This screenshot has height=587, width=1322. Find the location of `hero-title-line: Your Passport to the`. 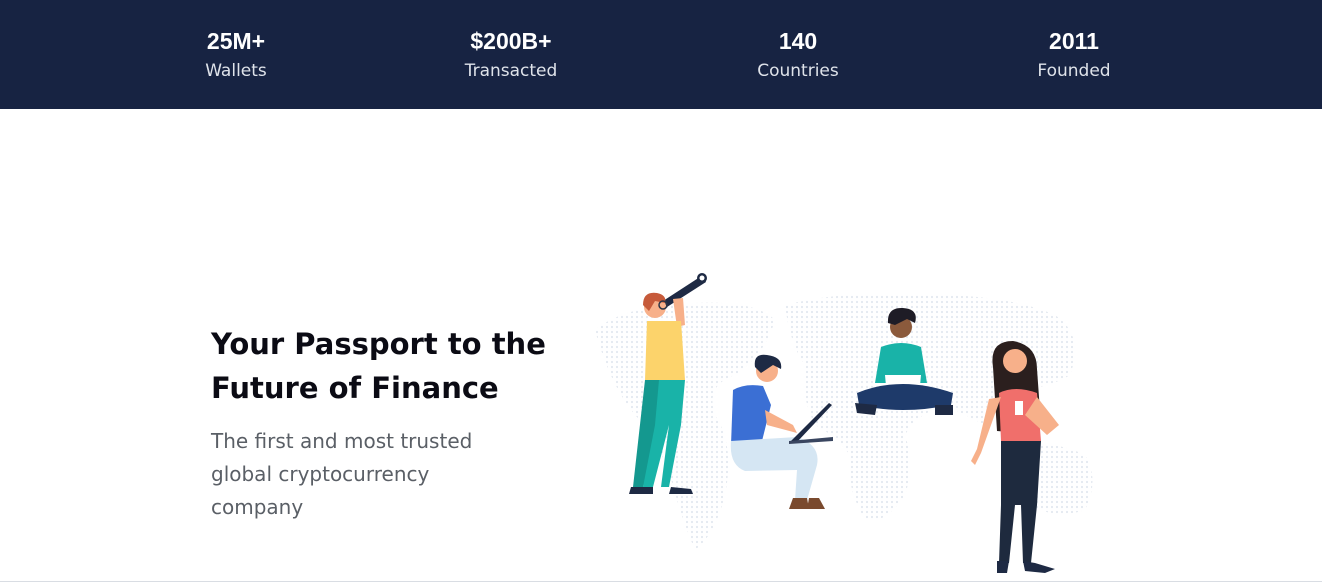

hero-title-line: Your Passport to the is located at coordinates (378, 344).